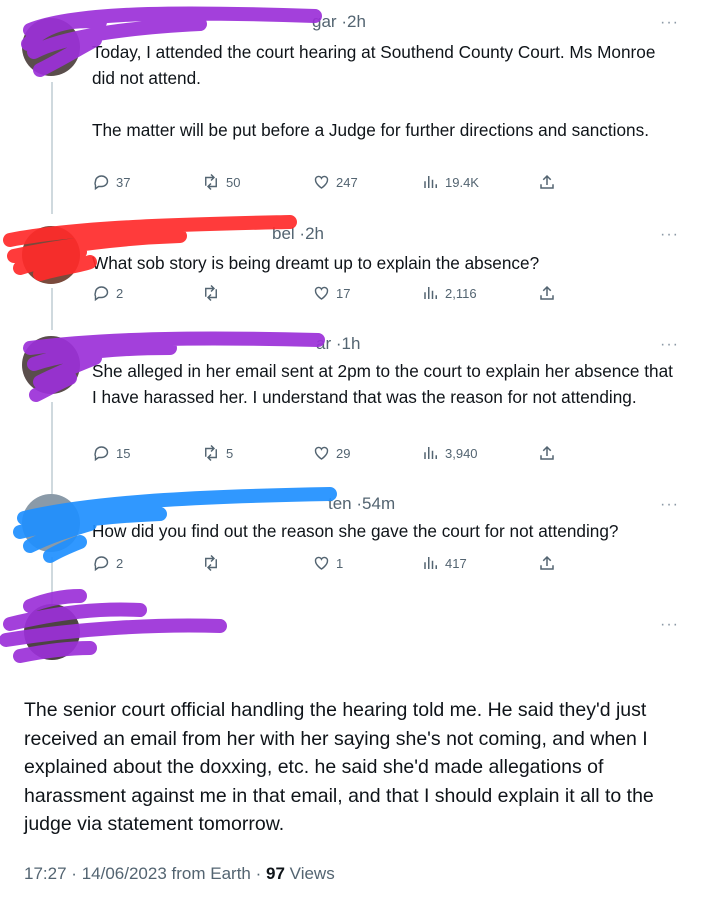  Describe the element at coordinates (338, 344) in the screenshot. I see `tweet-header: ar ·1h` at that location.